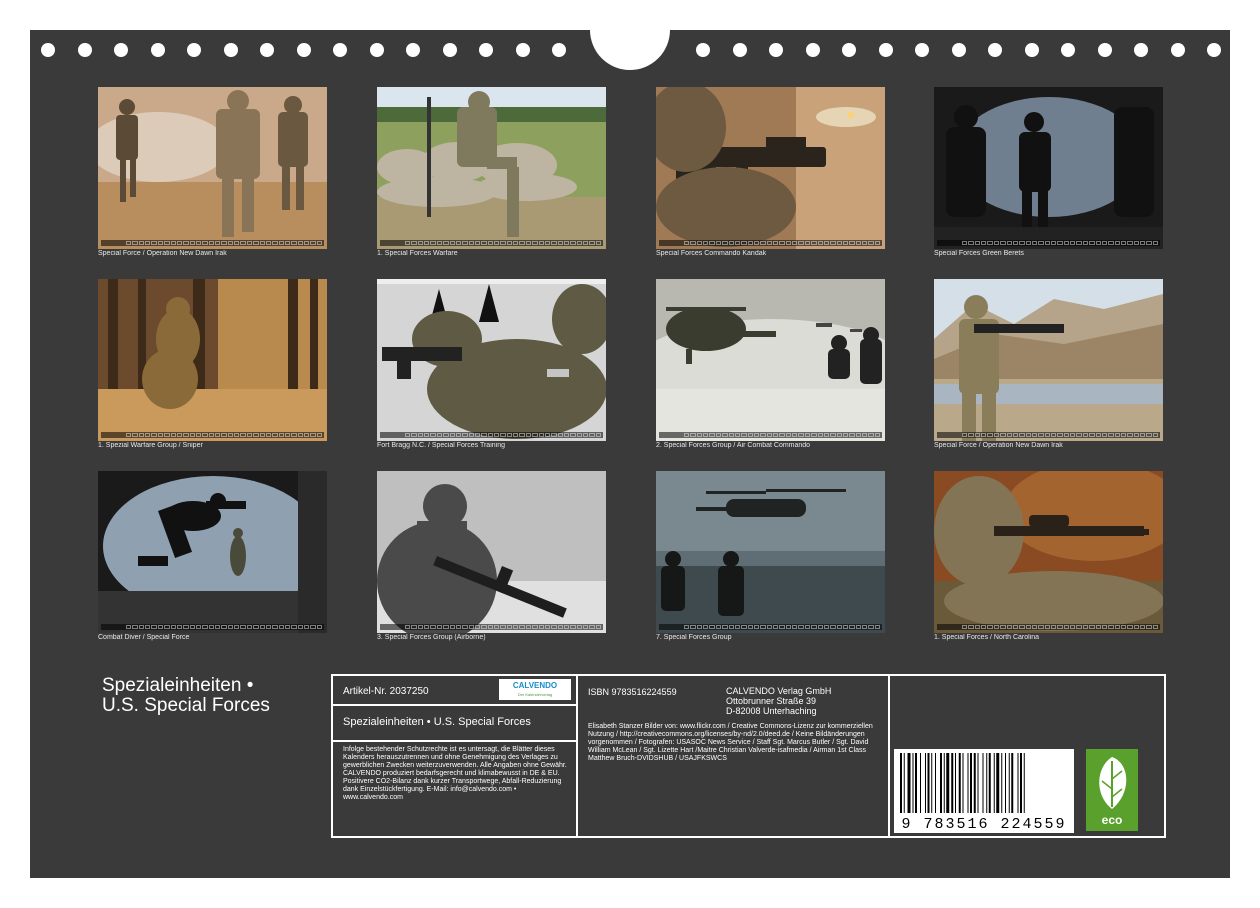 The image size is (1260, 908). Describe the element at coordinates (1048, 177) in the screenshot. I see `month-thumbnail: Special Forces Green Berets` at that location.